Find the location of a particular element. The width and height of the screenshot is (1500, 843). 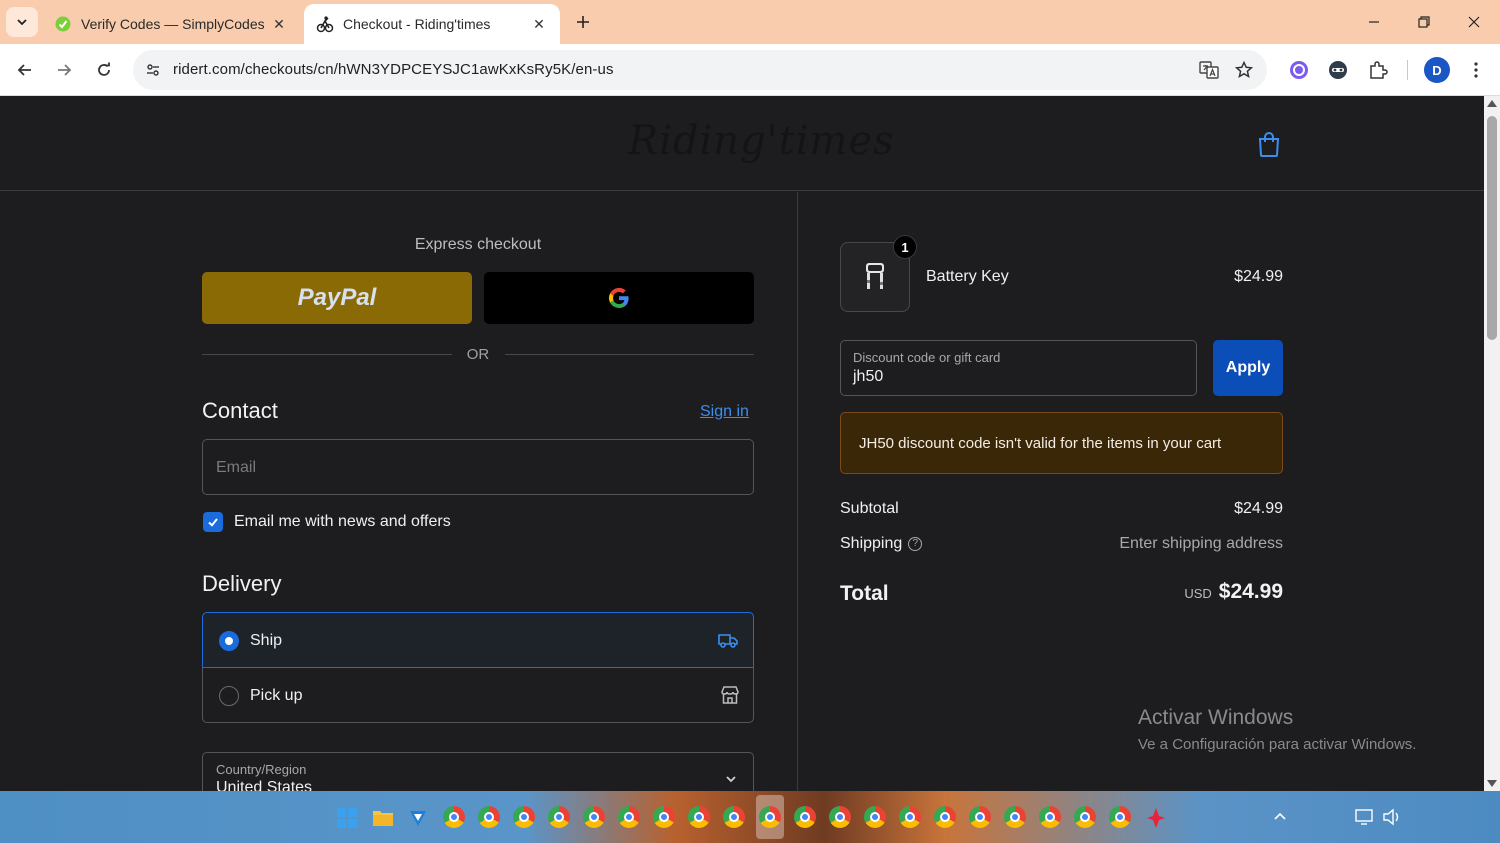

back-button is located at coordinates (25, 70).